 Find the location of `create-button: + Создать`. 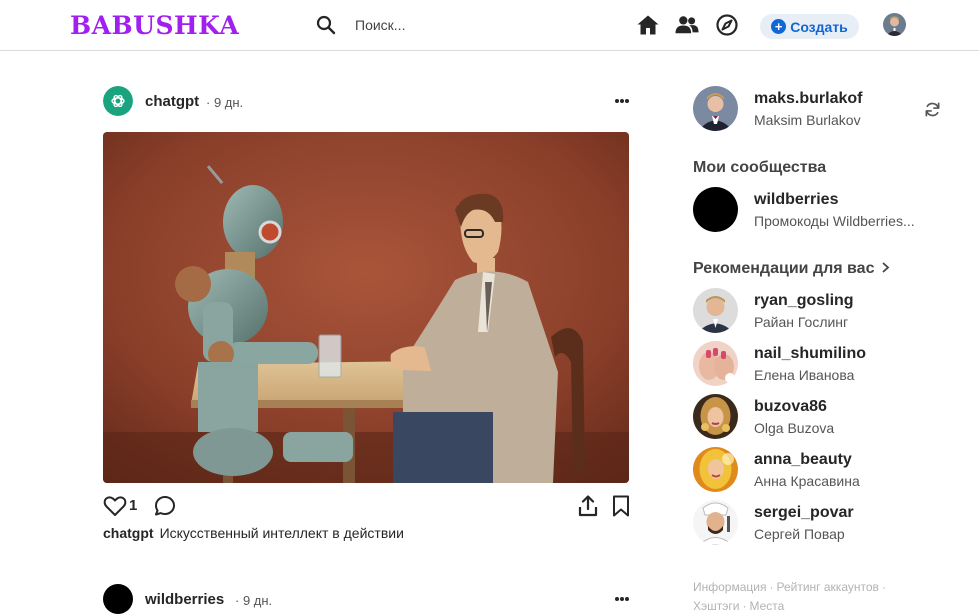

create-button: + Создать is located at coordinates (809, 26).